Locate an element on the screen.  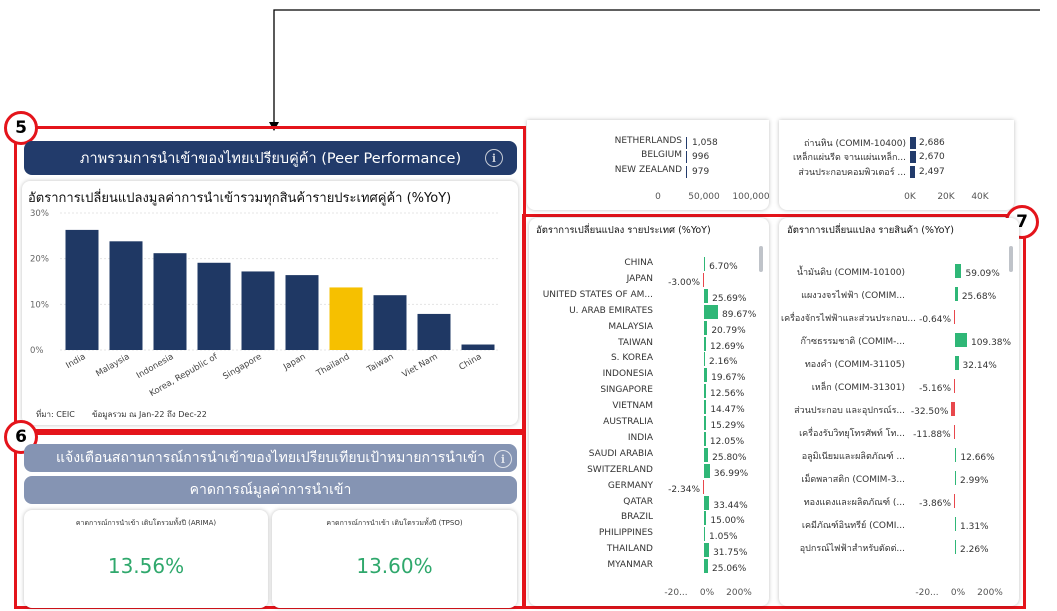
bar-china is located at coordinates (478, 347).